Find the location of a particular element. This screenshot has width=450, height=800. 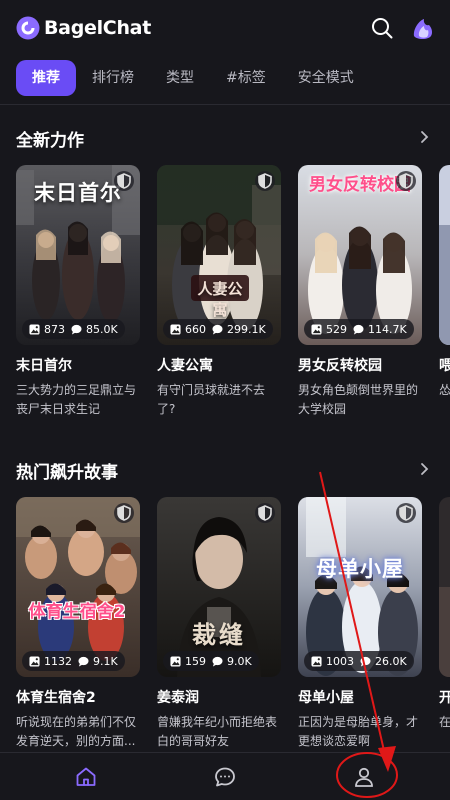

category-tabs: 推荐 排行榜 类型 #标签 安全模式 is located at coordinates (233, 78).